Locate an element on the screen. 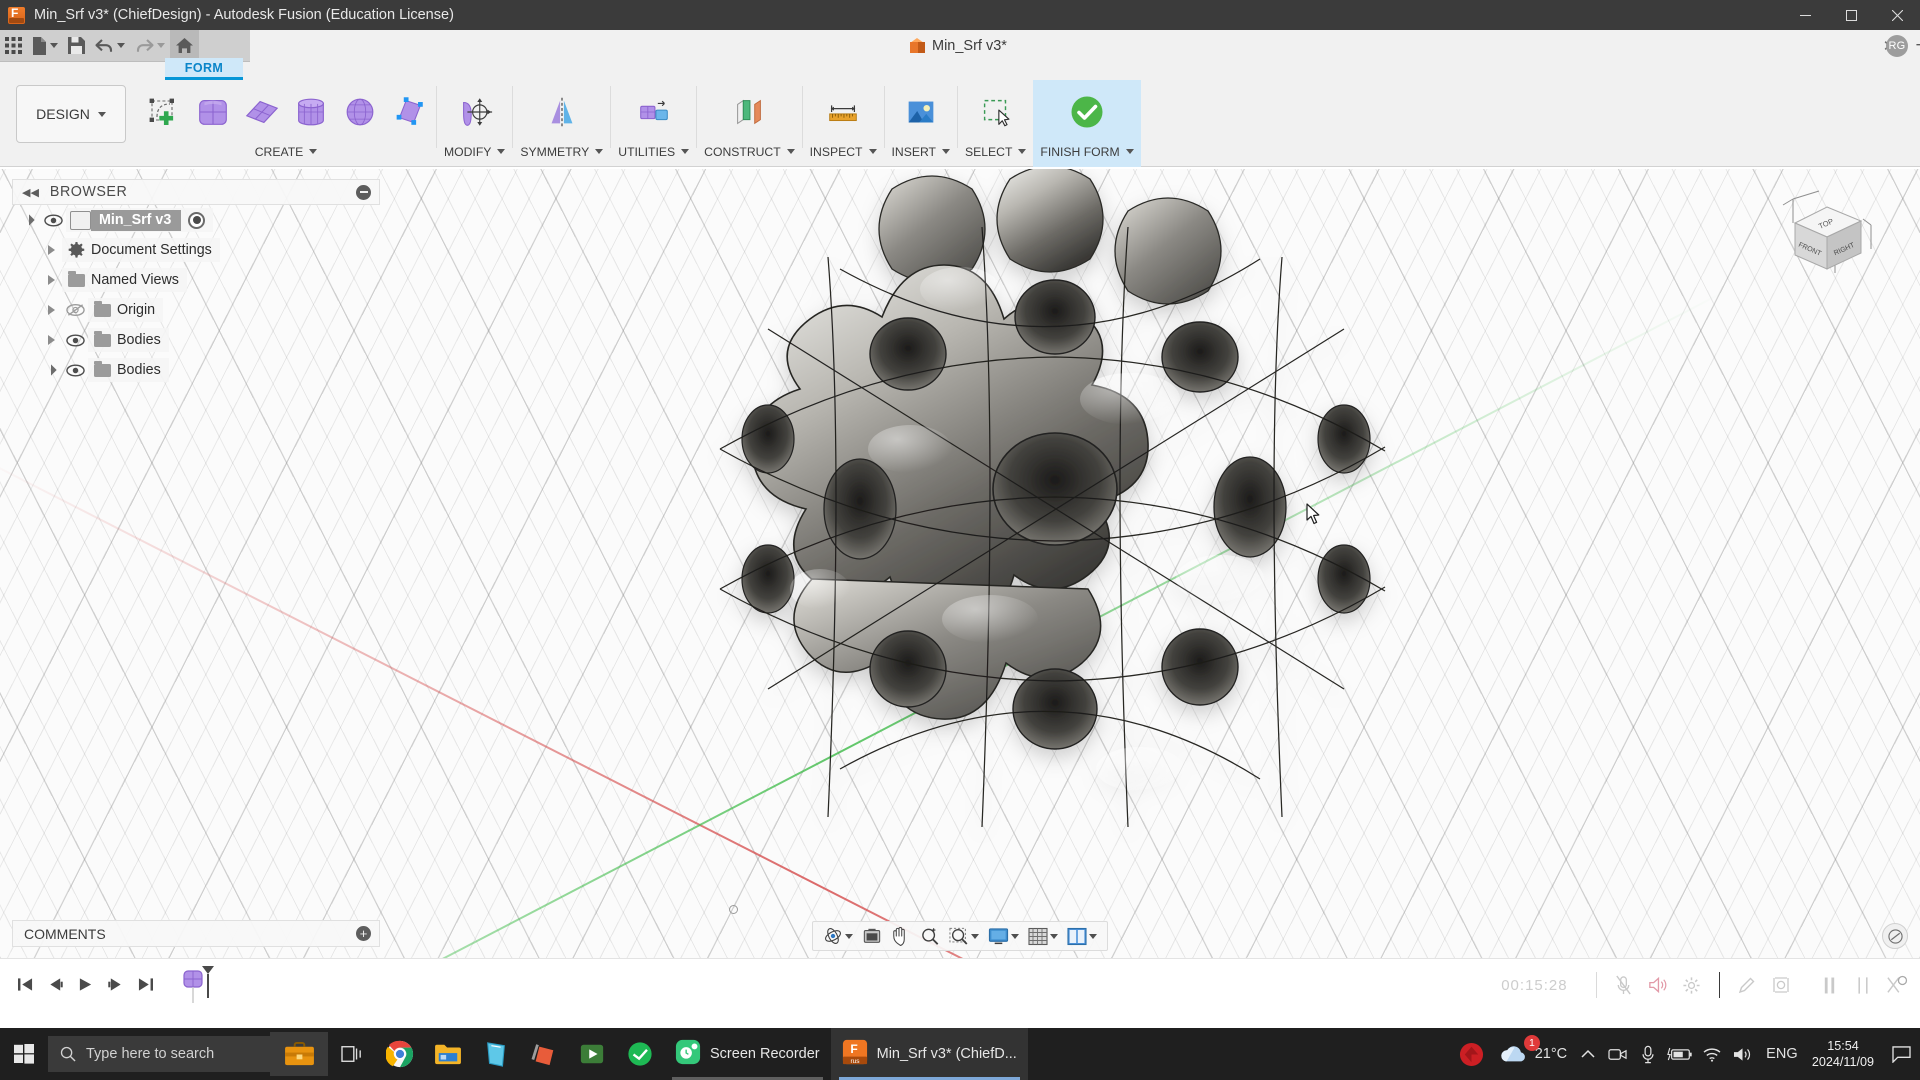 The width and height of the screenshot is (1920, 1080). save-icon is located at coordinates (76, 46).